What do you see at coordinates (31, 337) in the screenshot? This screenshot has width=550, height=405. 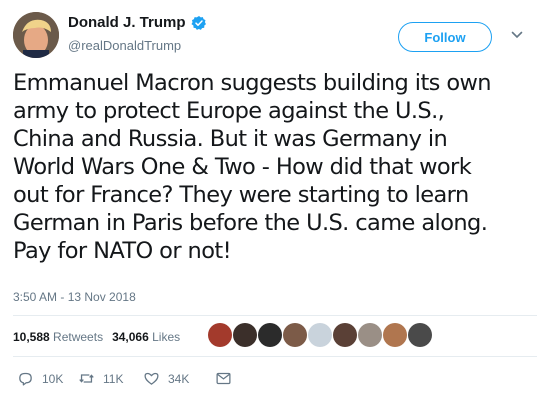 I see `retweets-count: 10,588` at bounding box center [31, 337].